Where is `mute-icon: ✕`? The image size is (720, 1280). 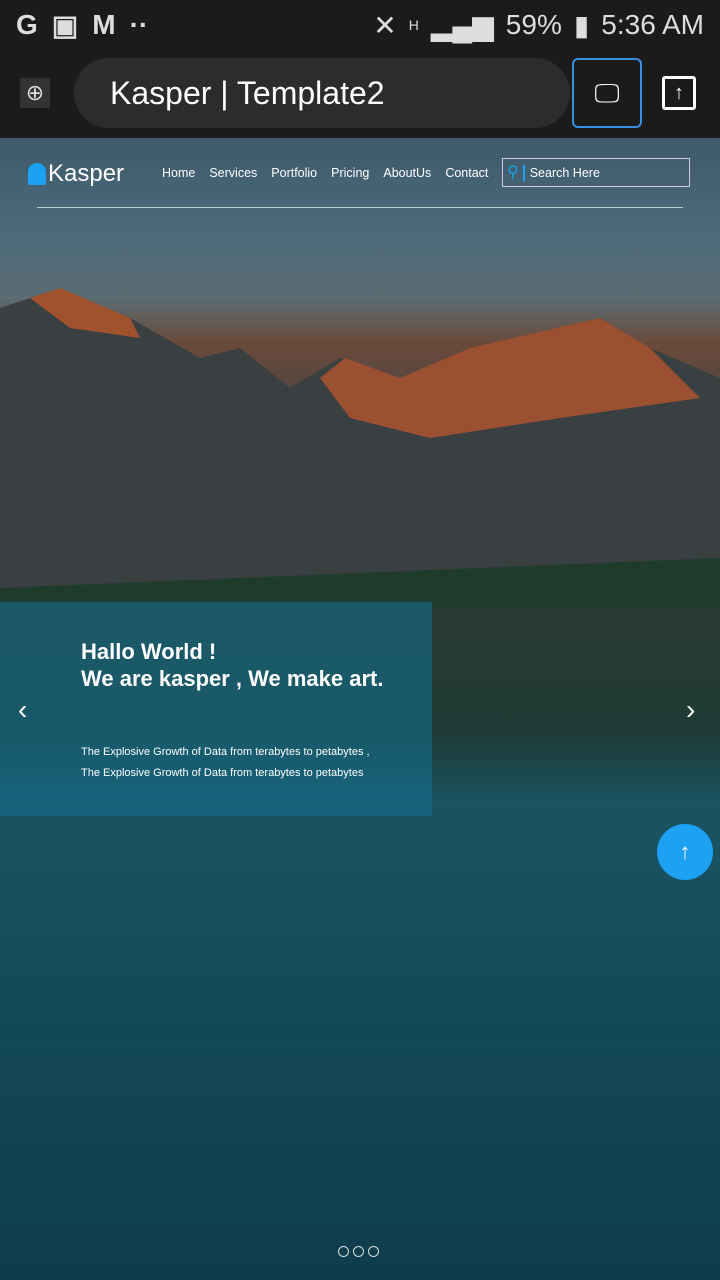 mute-icon: ✕ is located at coordinates (385, 25).